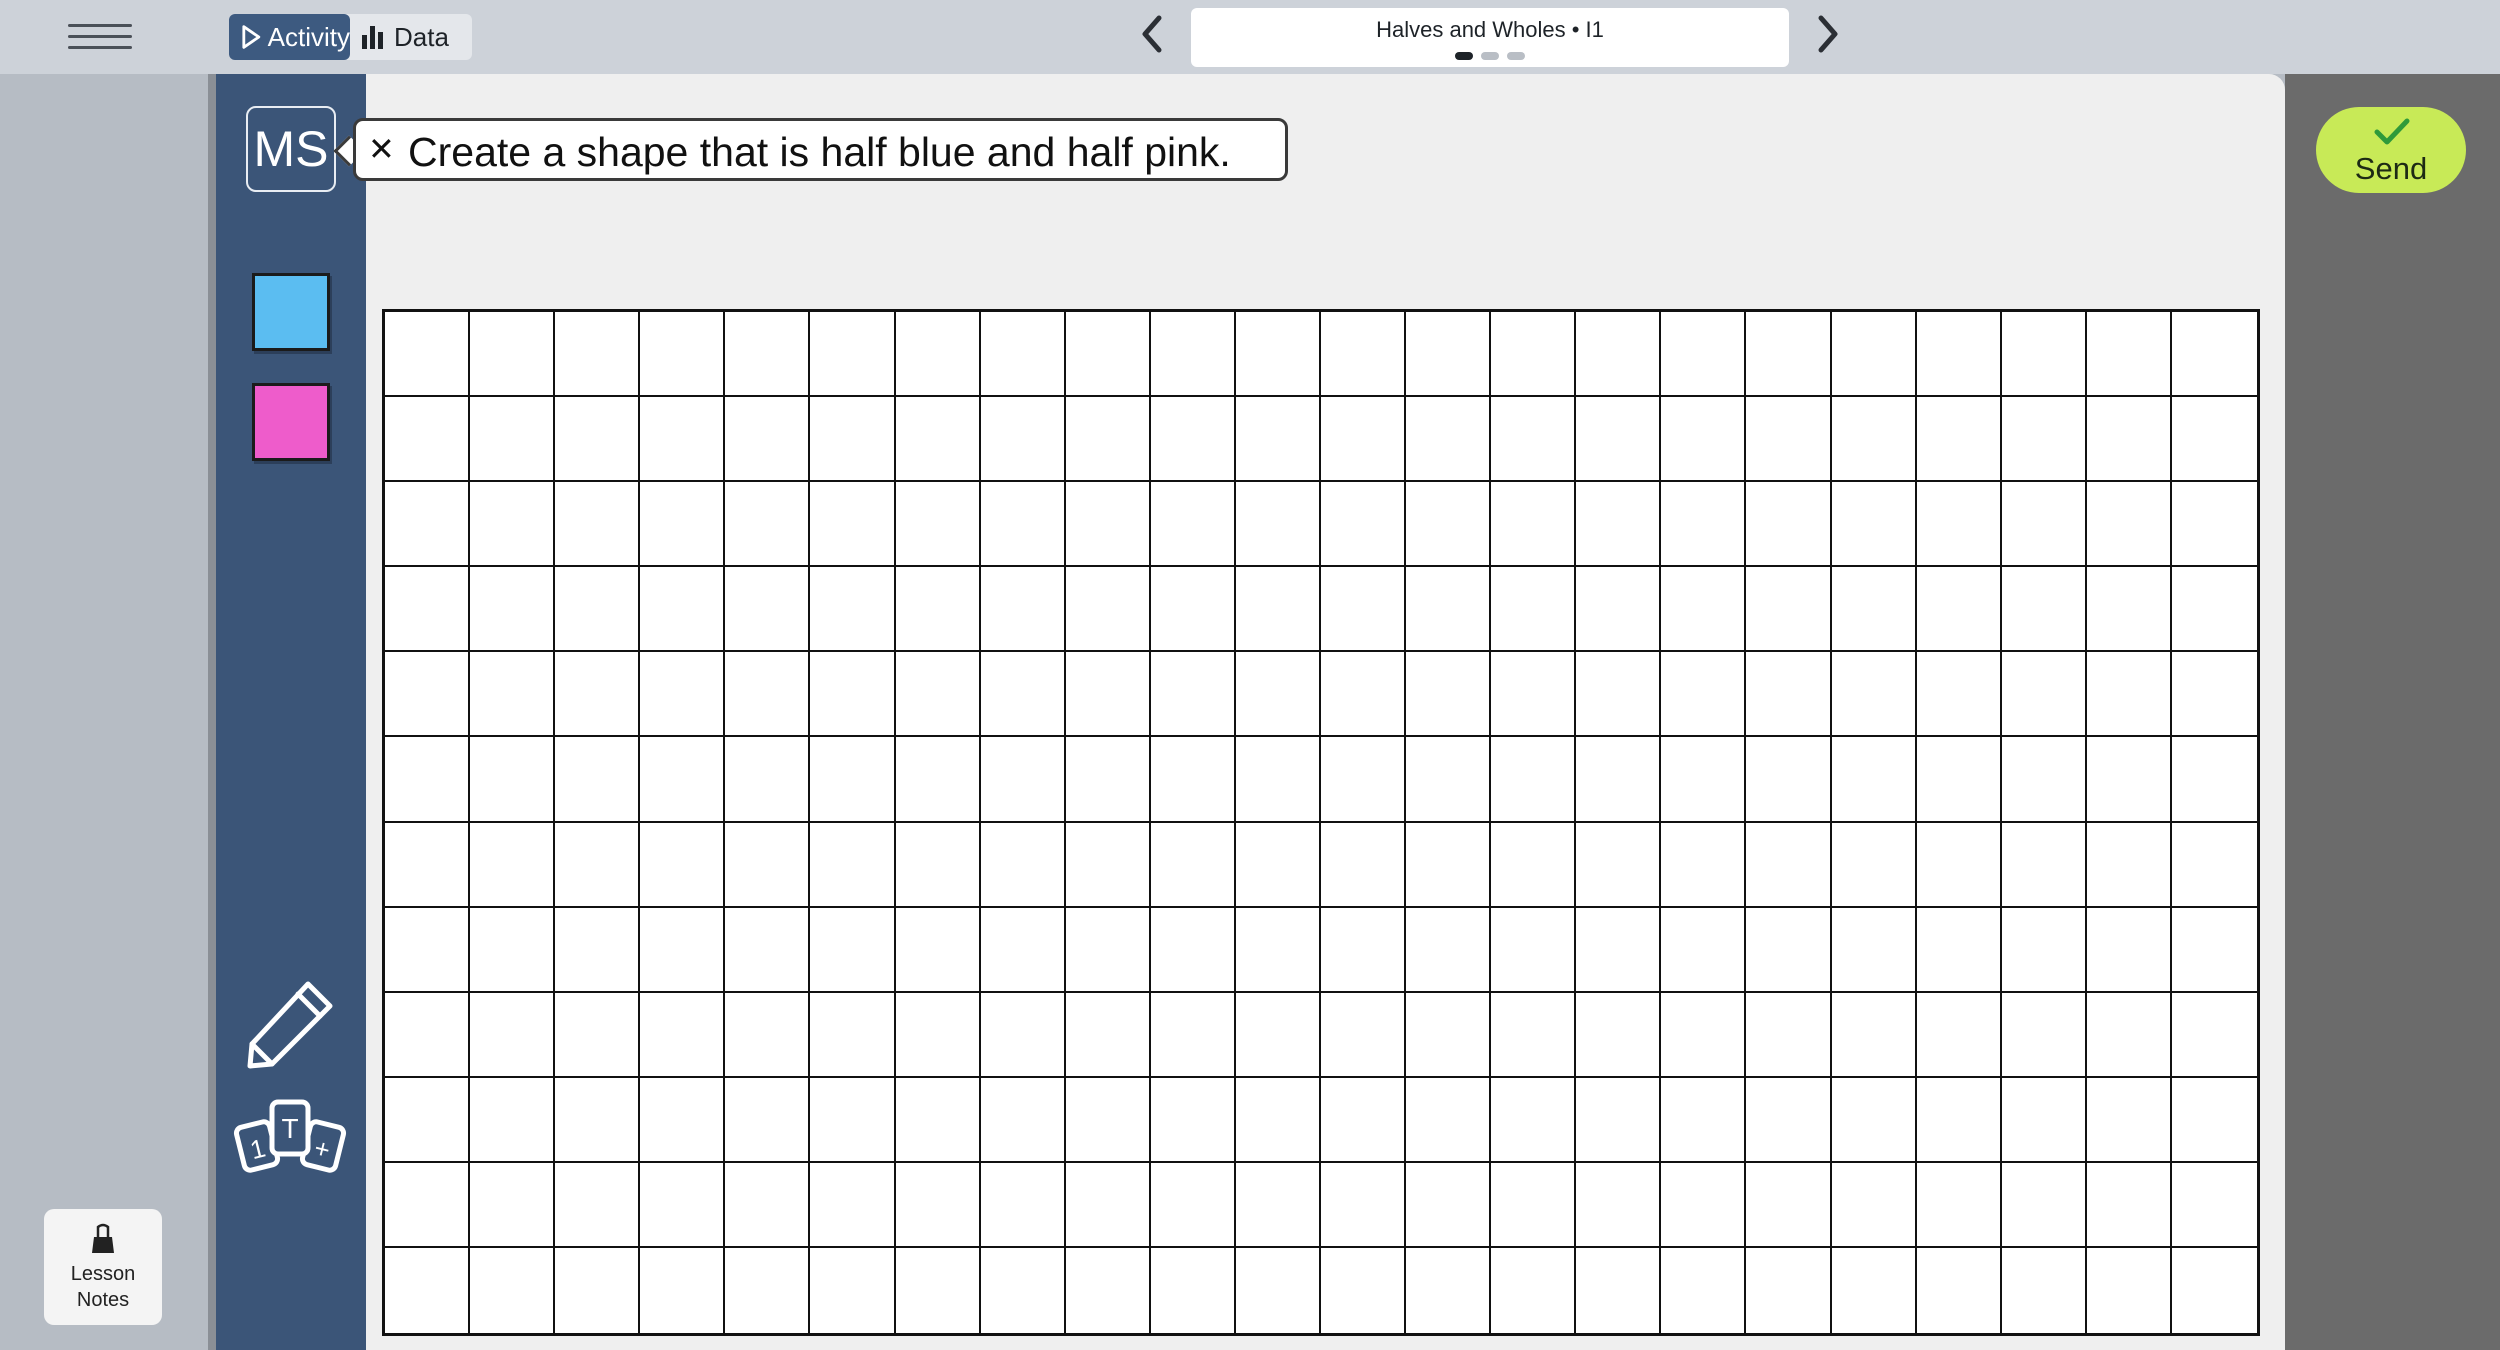  What do you see at coordinates (103, 1267) in the screenshot?
I see `lesson-notes-button: Lesson Notes` at bounding box center [103, 1267].